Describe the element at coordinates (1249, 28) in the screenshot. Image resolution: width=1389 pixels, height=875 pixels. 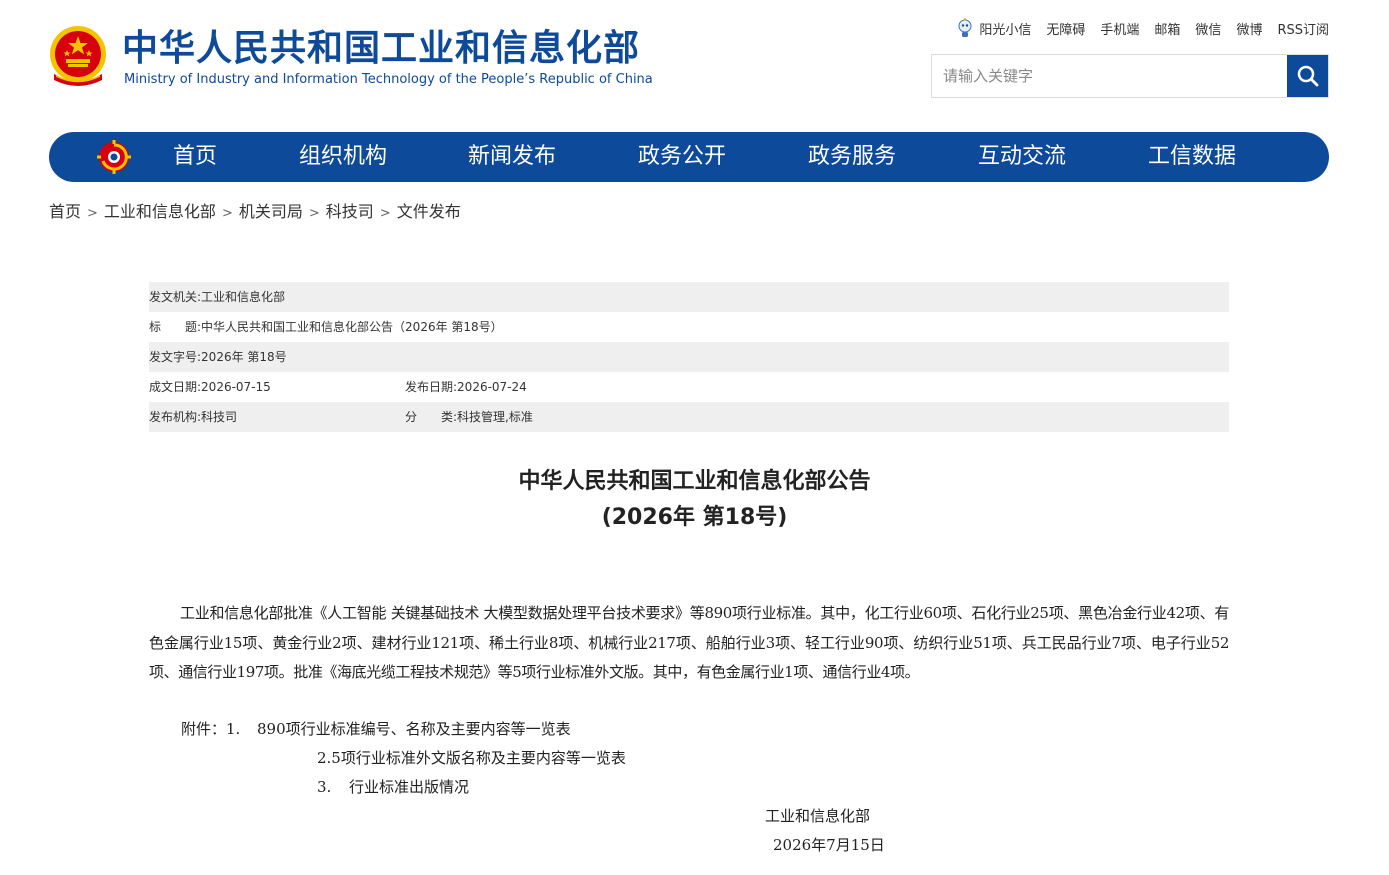
I see `toplink-weibo: 微博` at that location.